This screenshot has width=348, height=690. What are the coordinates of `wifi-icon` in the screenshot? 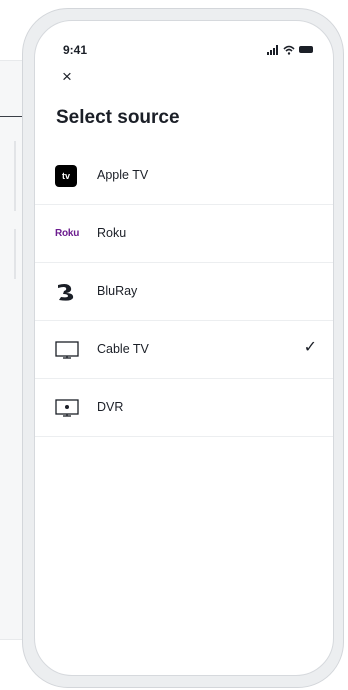 It's located at (289, 50).